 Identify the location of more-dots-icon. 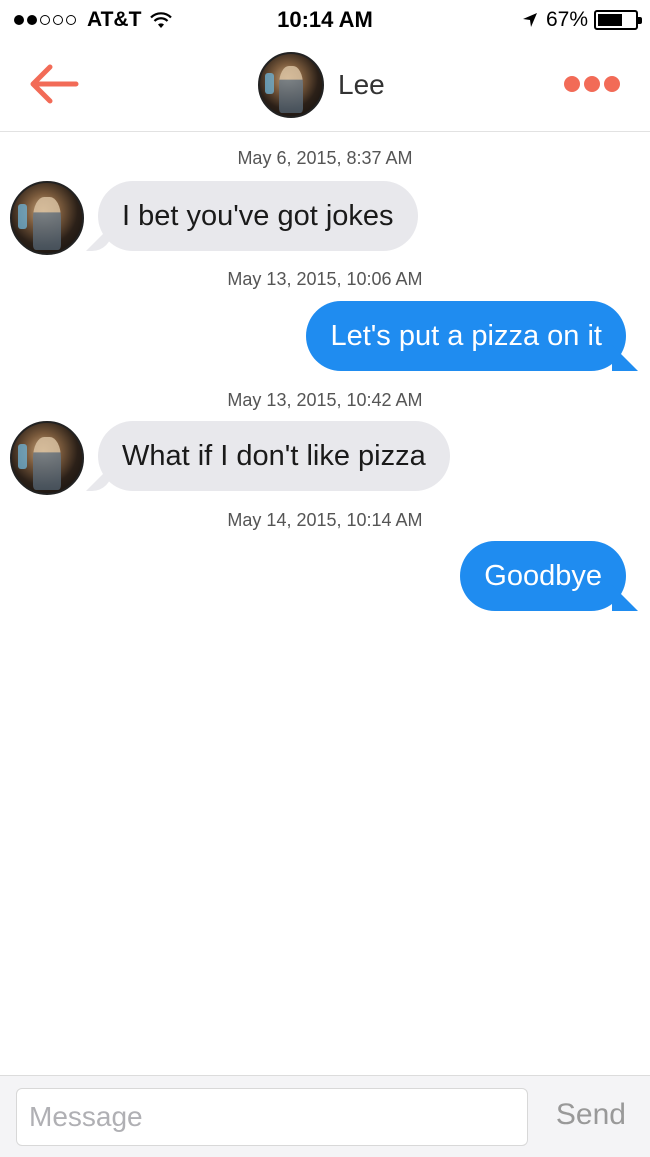
(590, 84).